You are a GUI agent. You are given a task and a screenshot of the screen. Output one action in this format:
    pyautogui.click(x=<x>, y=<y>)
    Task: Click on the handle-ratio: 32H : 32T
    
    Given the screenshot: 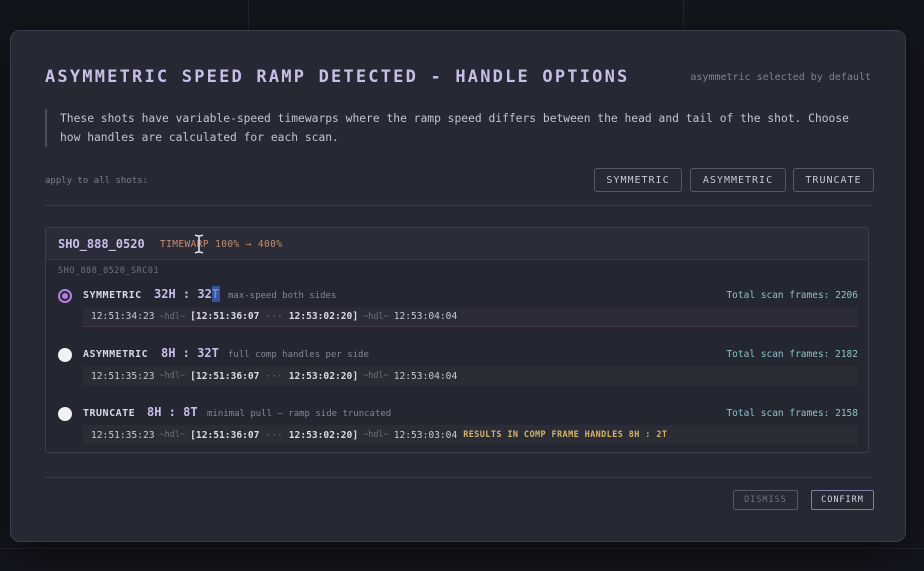 What is the action you would take?
    pyautogui.click(x=187, y=294)
    